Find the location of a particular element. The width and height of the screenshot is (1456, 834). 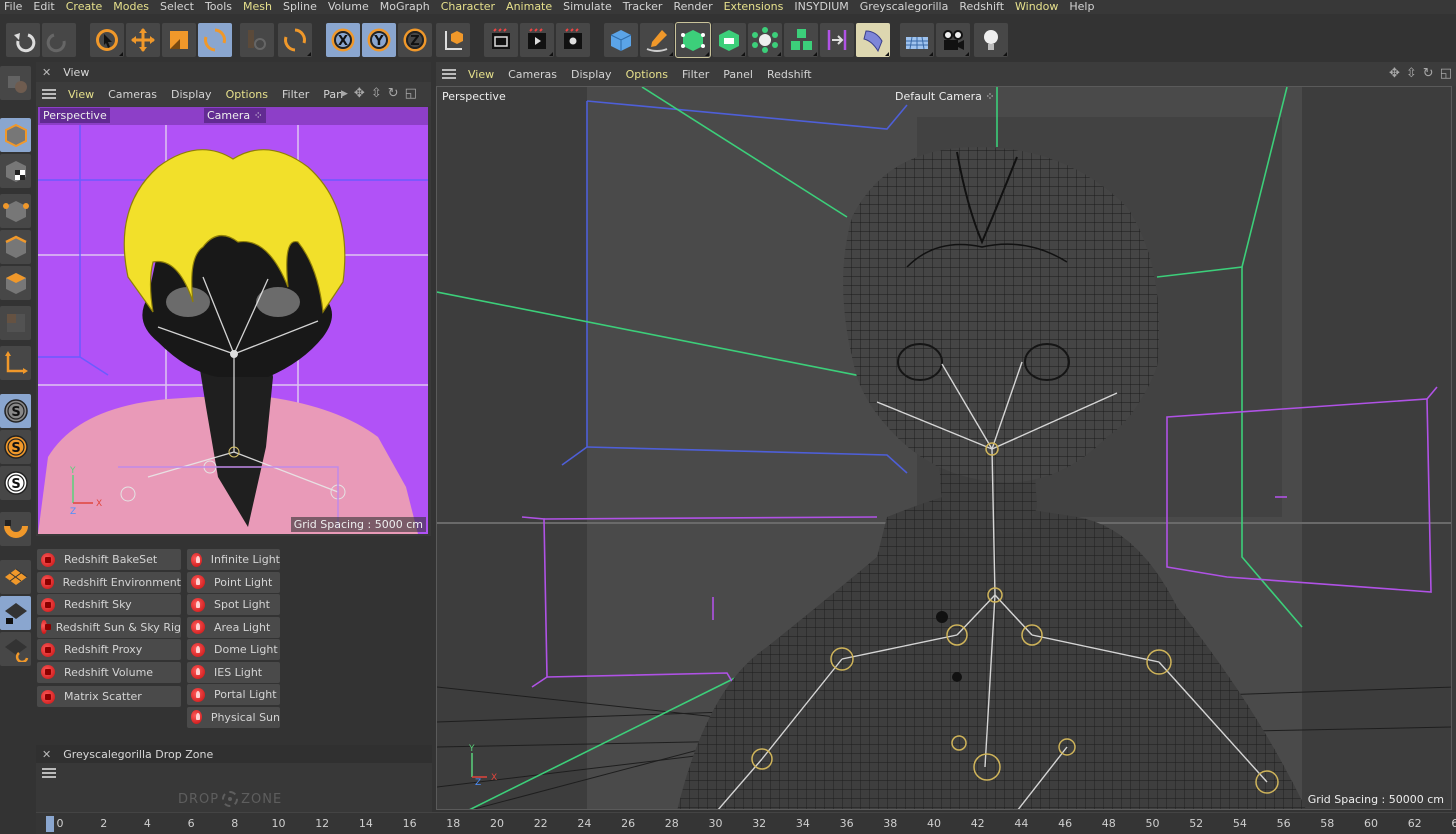

render-settings-button is located at coordinates (573, 40).